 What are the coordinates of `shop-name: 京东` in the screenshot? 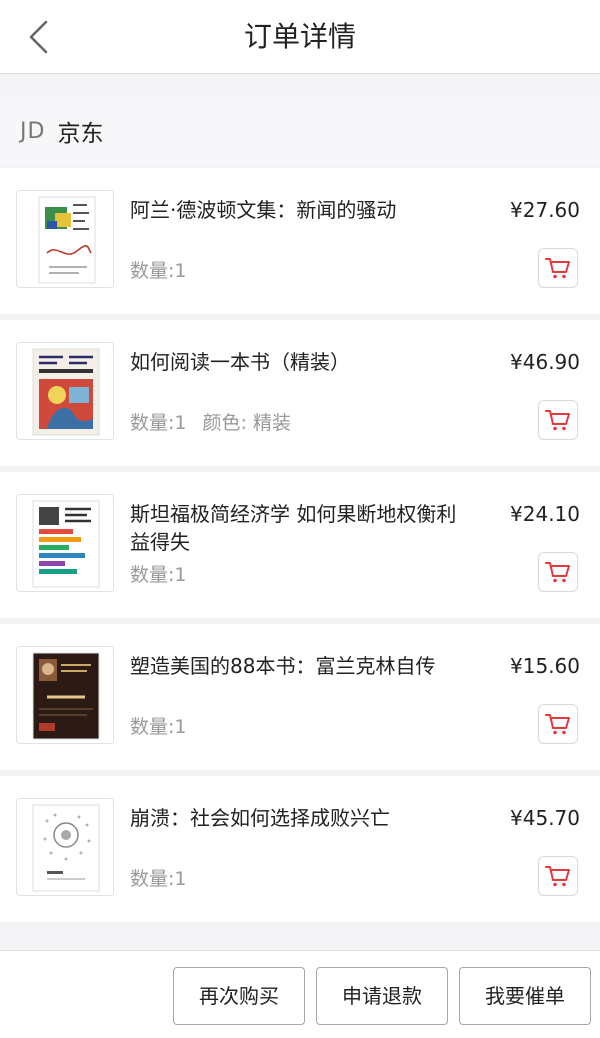 It's located at (80, 134).